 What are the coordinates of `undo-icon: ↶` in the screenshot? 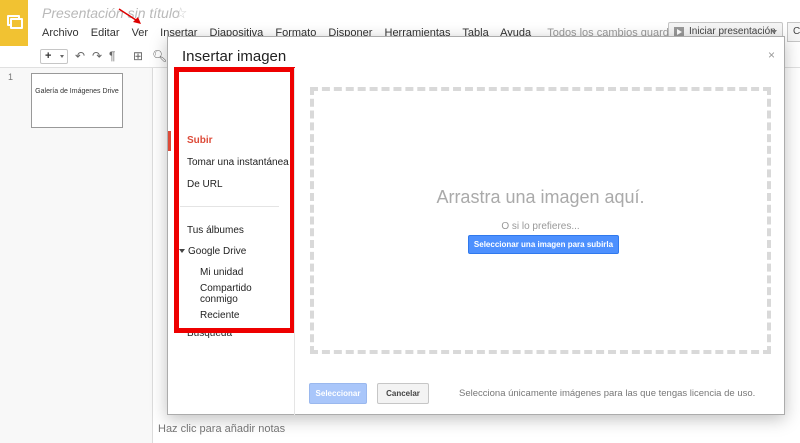 It's located at (80, 56).